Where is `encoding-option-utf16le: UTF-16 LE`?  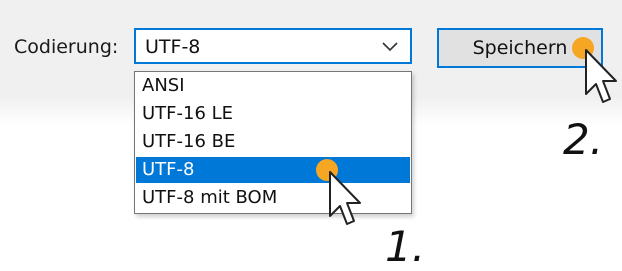
encoding-option-utf16le: UTF-16 LE is located at coordinates (273, 114).